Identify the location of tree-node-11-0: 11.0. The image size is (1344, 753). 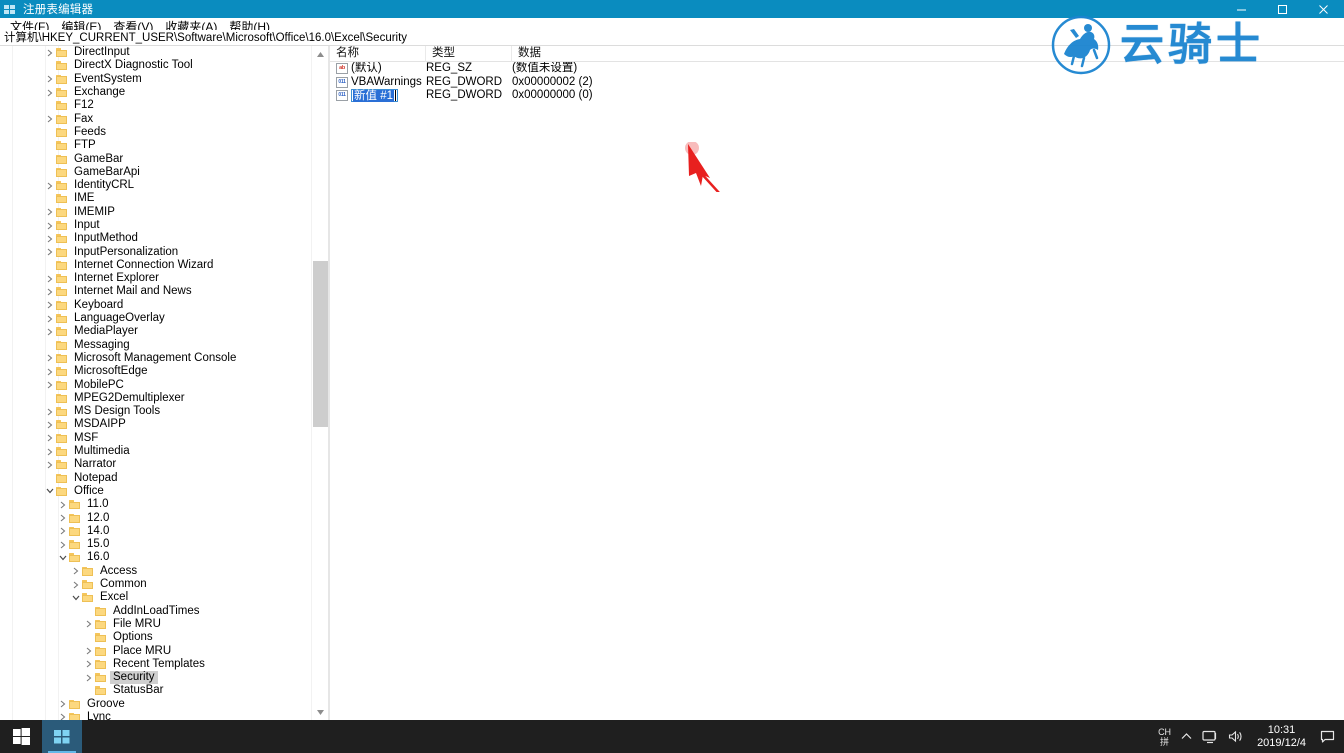
(155, 504).